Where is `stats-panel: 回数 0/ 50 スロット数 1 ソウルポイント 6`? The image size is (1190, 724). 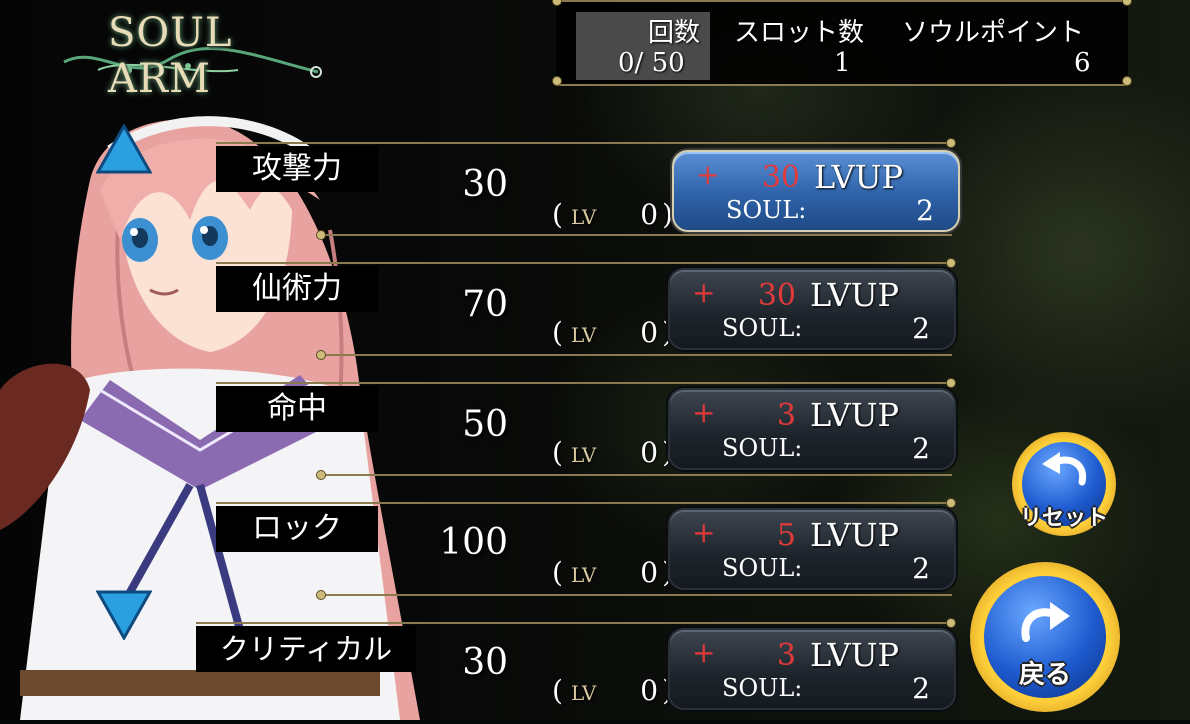 stats-panel: 回数 0/ 50 スロット数 1 ソウルポイント 6 is located at coordinates (842, 43).